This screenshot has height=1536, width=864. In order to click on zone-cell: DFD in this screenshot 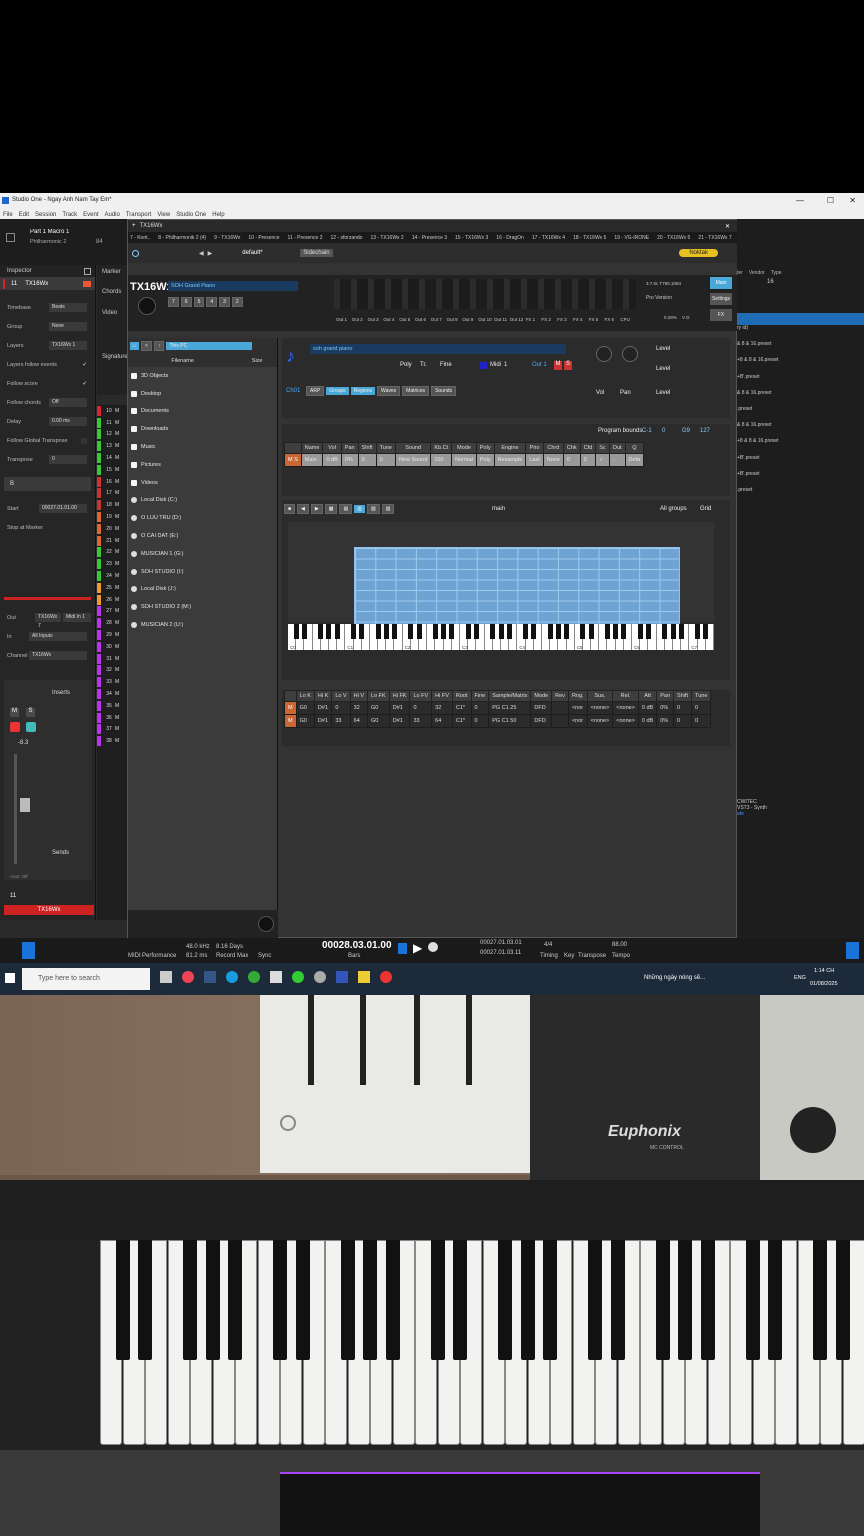, I will do `click(541, 708)`.